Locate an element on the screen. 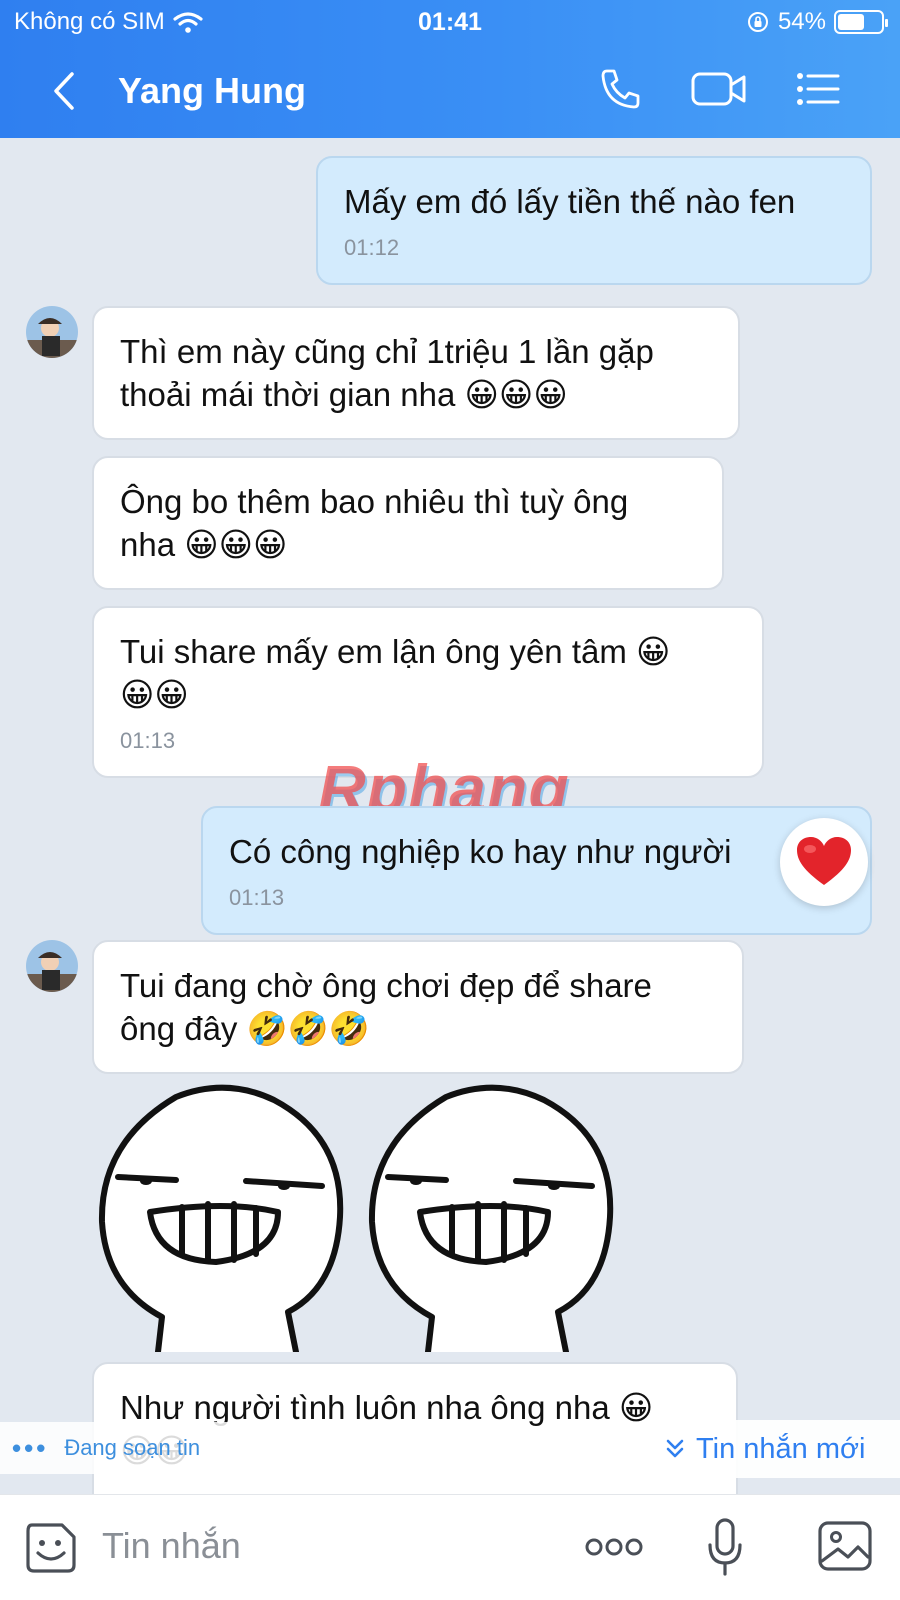  message-text: Tui share mấy em lận ông yên tâm 😀 is located at coordinates (395, 651).